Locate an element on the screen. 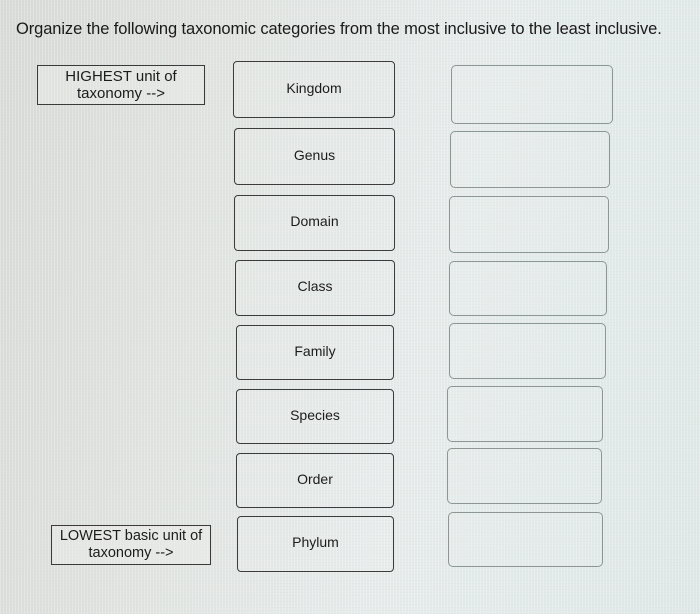 Image resolution: width=700 pixels, height=614 pixels. tile-label: Kingdom is located at coordinates (314, 87).